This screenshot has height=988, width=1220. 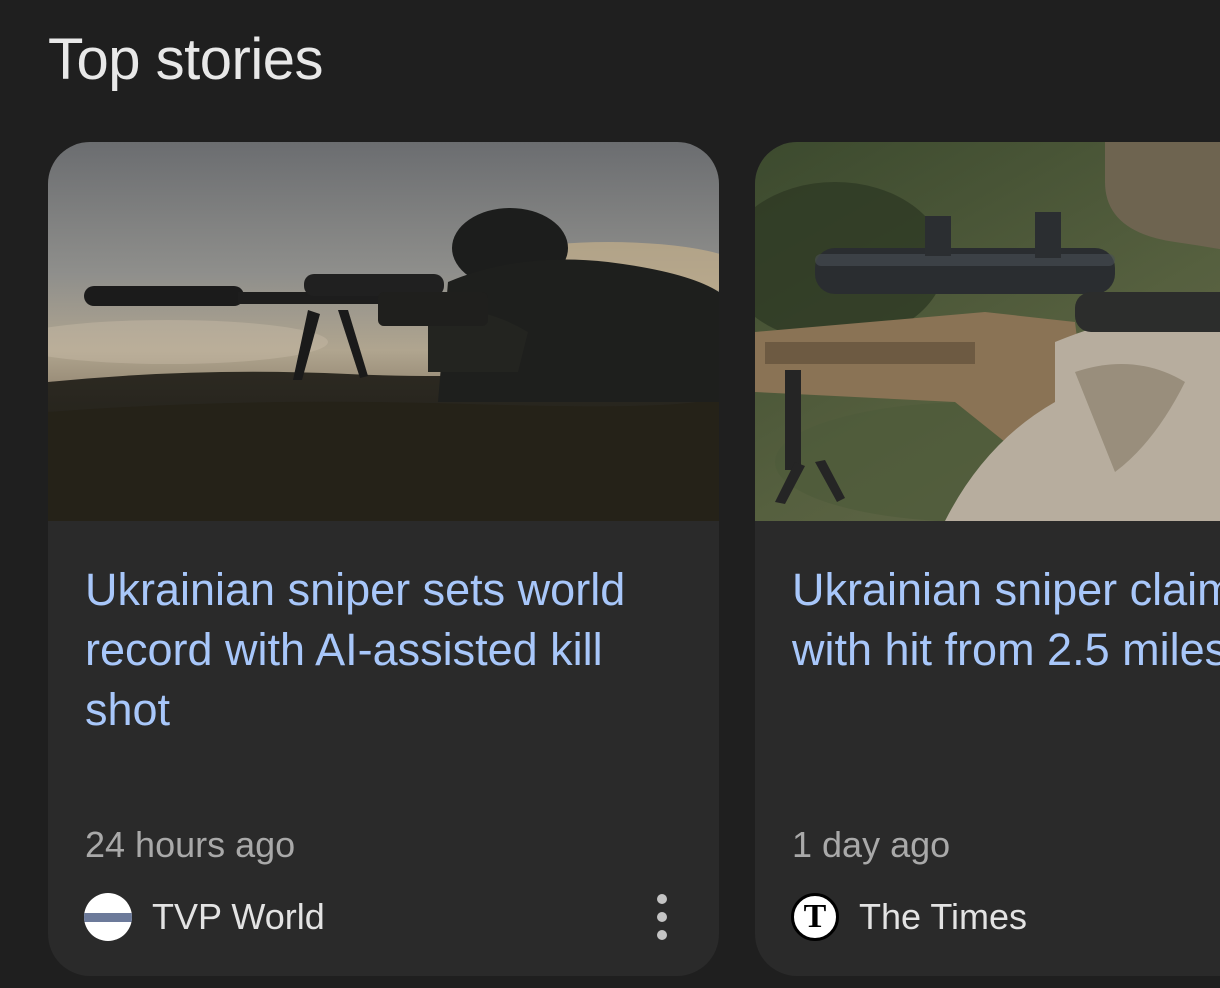 I want to click on section-title: Top stories, so click(x=185, y=59).